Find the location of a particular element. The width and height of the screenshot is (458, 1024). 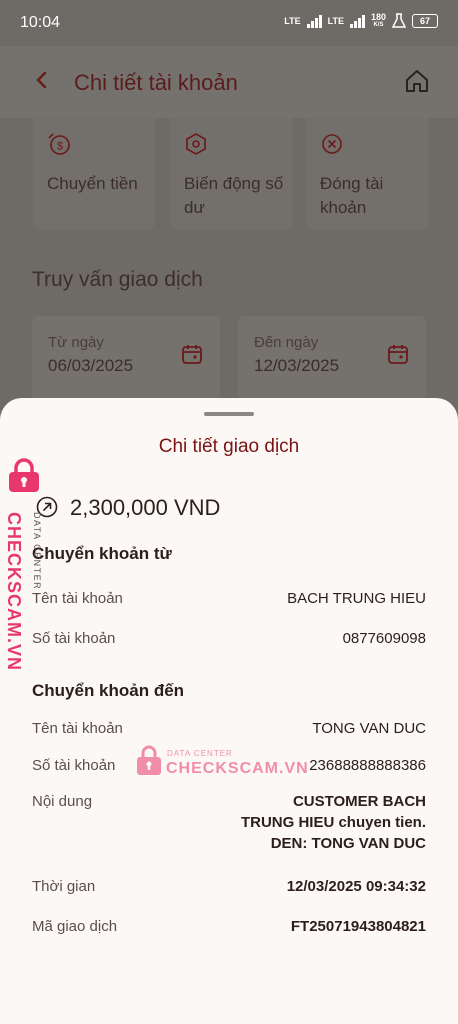

net-speed: 180 K/S is located at coordinates (378, 20).